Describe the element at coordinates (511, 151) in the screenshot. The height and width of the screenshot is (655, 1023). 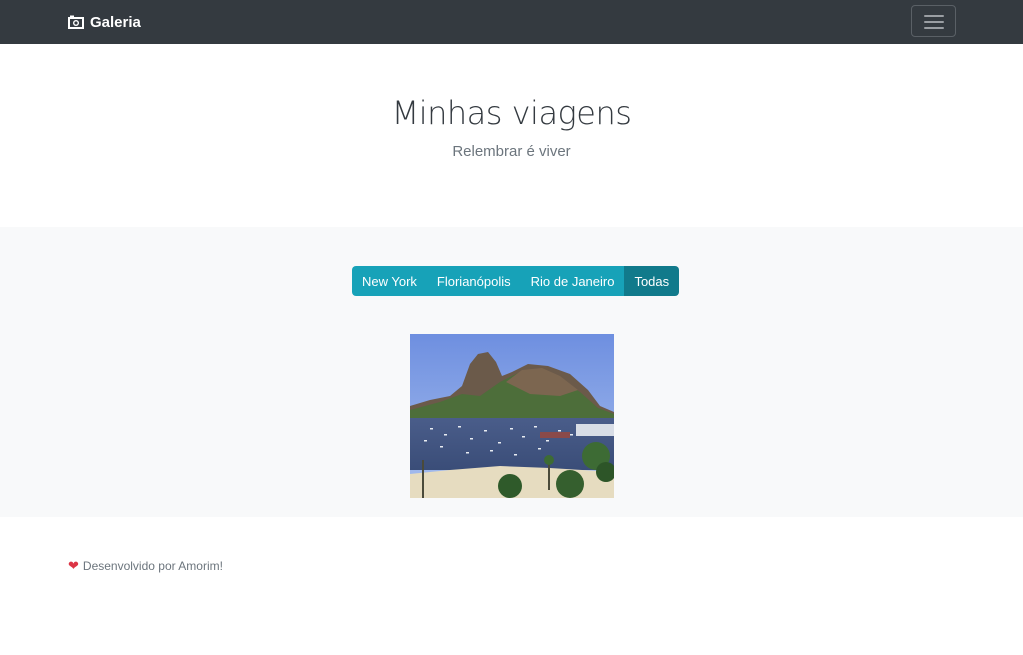
I see `page-subtitle: Relembrar é viver` at that location.